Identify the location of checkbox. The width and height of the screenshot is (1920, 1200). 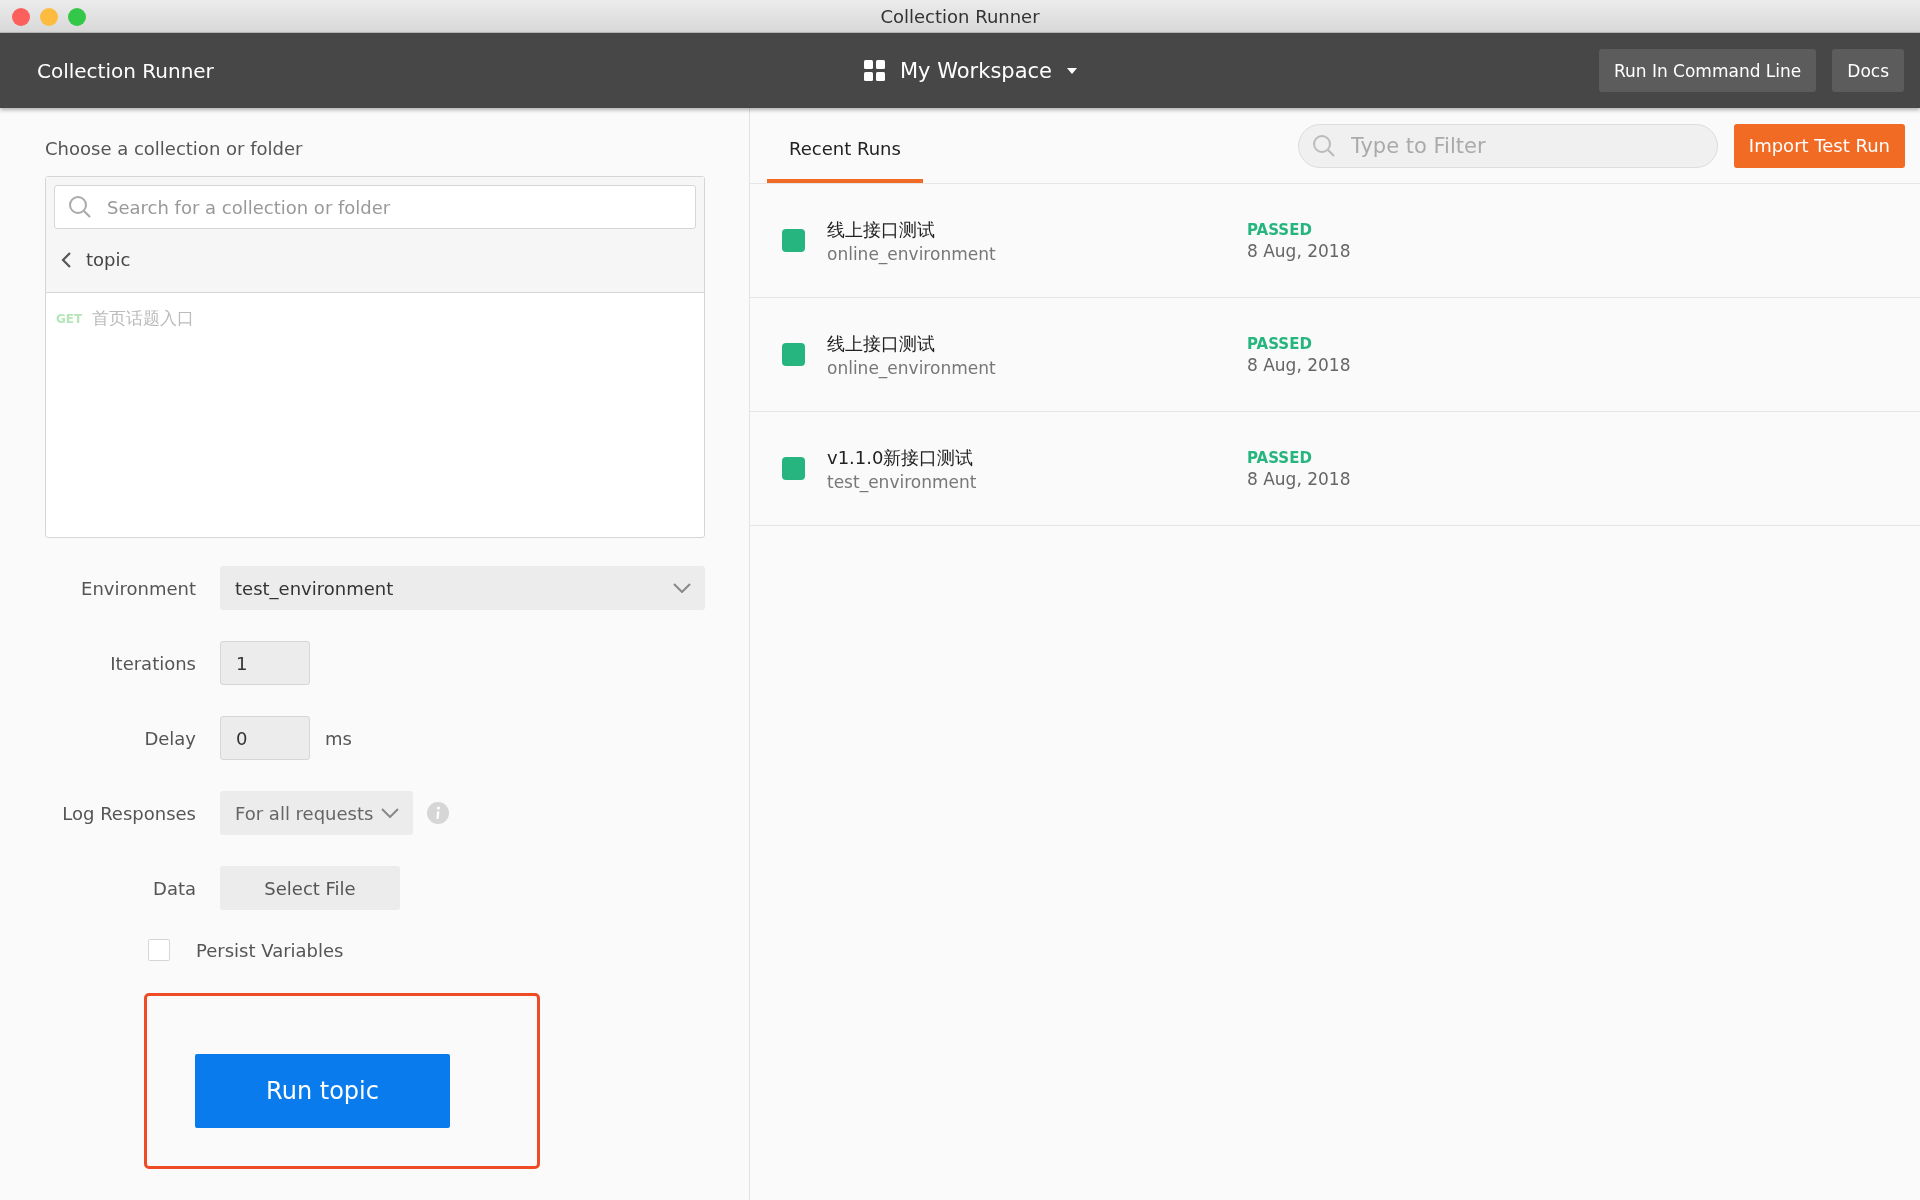
(159, 950).